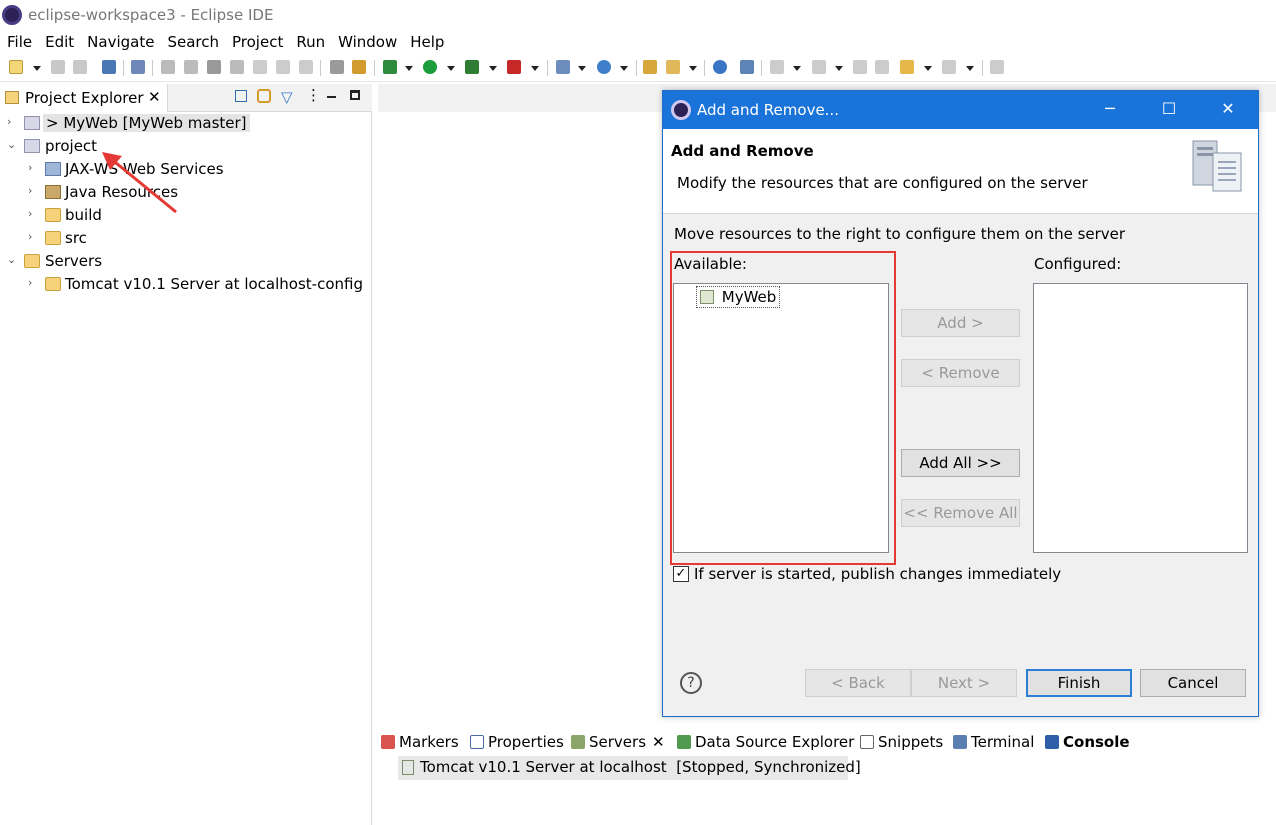 The image size is (1276, 825). What do you see at coordinates (514, 67) in the screenshot?
I see `external-tools-icon` at bounding box center [514, 67].